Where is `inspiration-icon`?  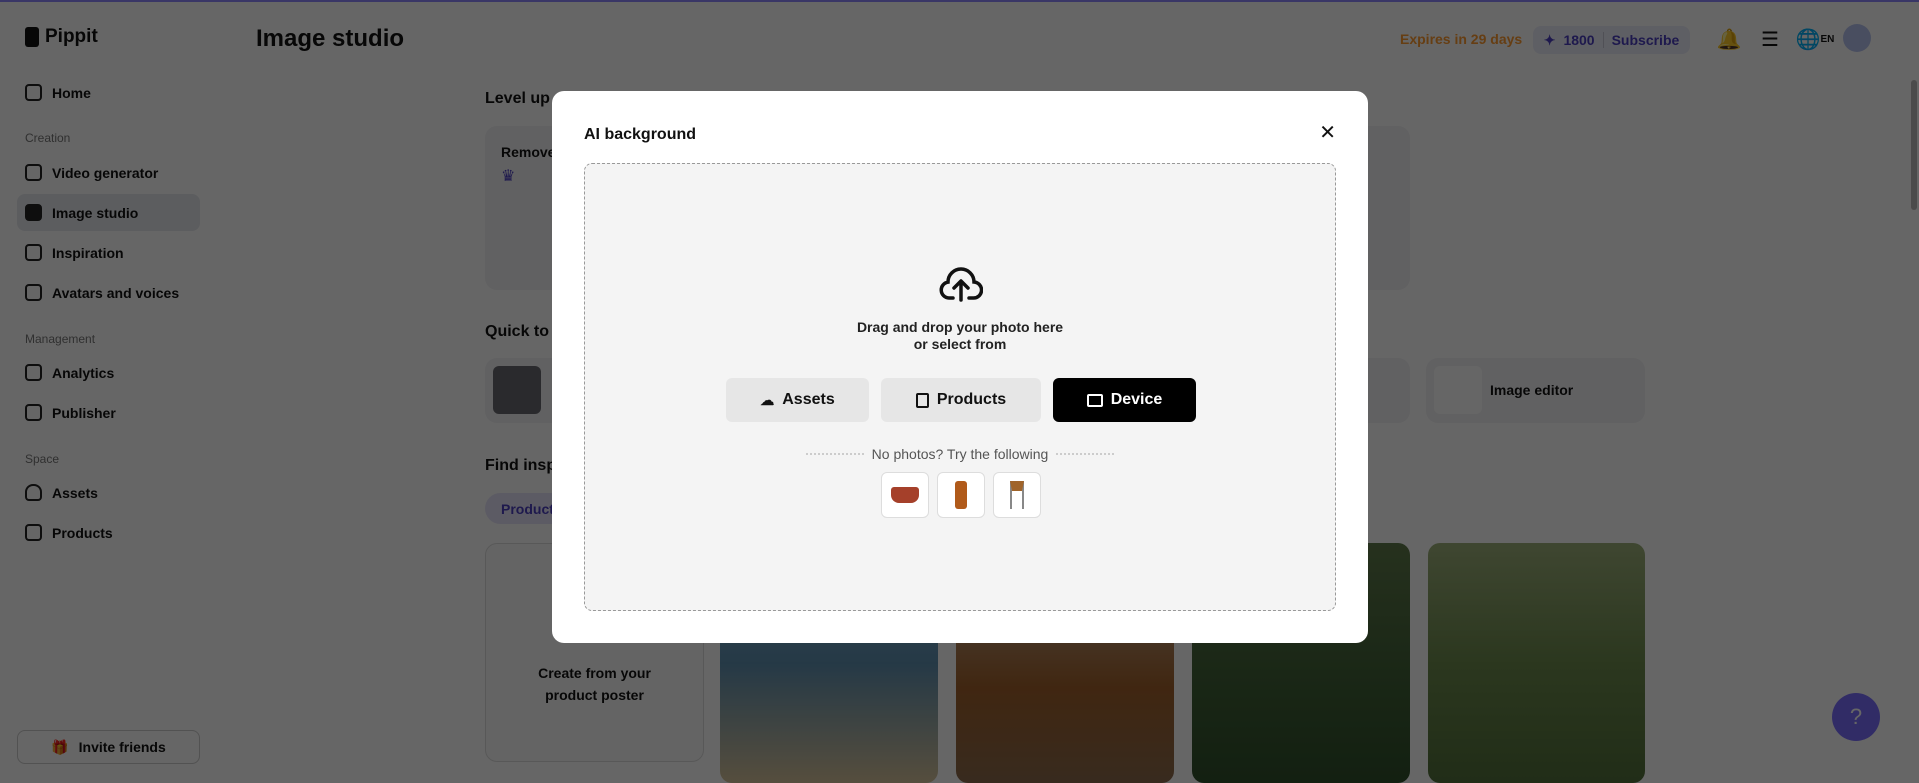
inspiration-icon is located at coordinates (33, 252).